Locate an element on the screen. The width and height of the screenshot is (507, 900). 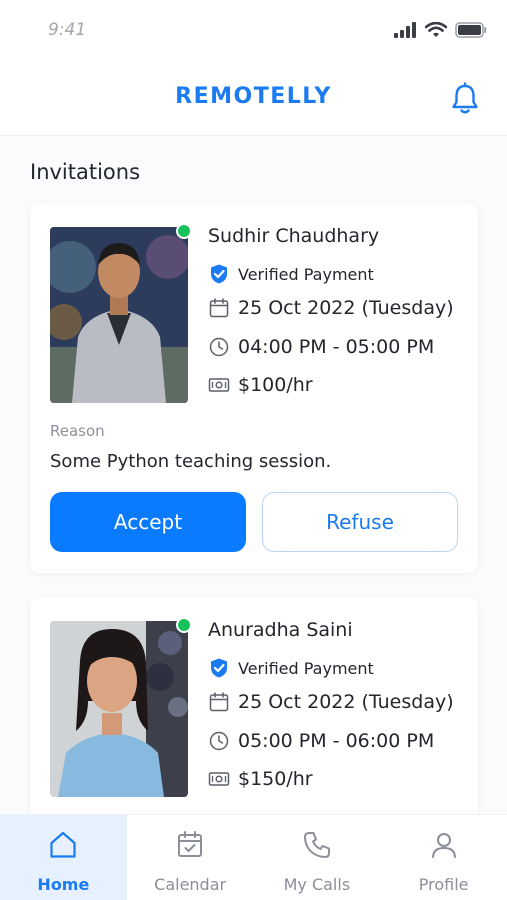
time-text: 05:00 PM - 06:00 PM is located at coordinates (336, 741).